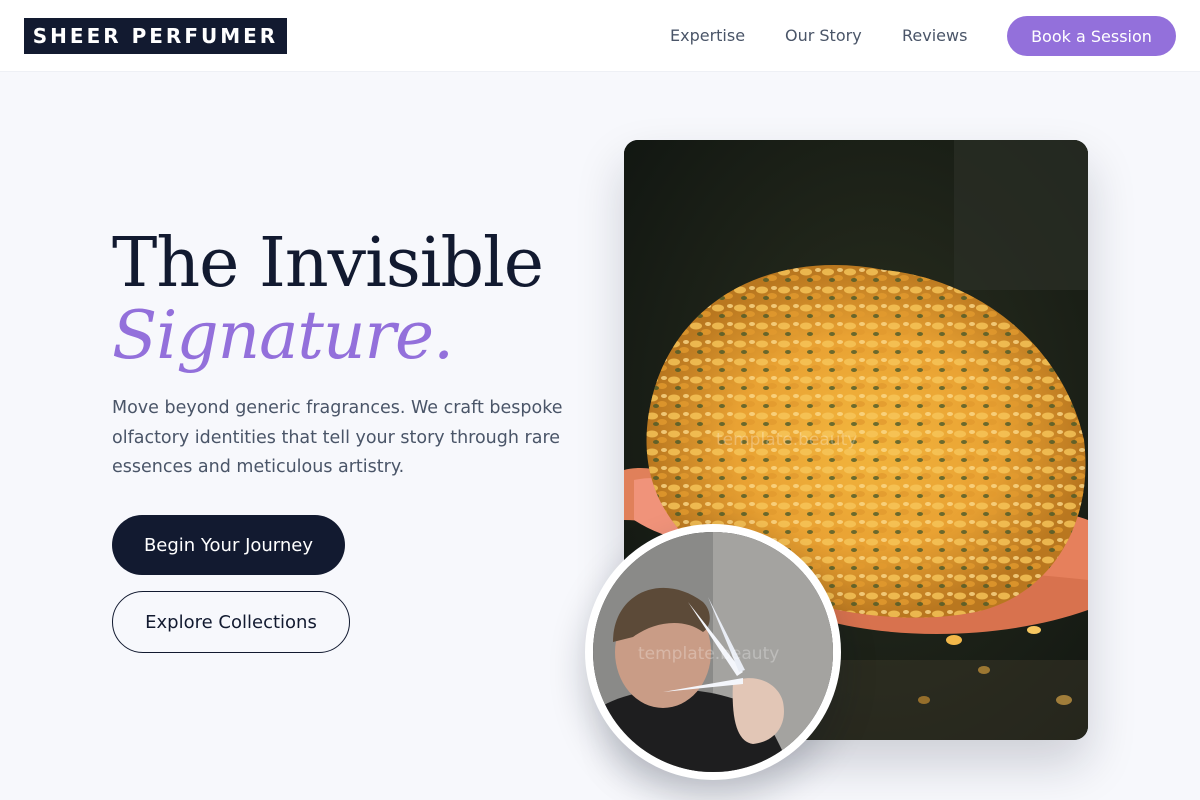 The image size is (1200, 800). Describe the element at coordinates (709, 654) in the screenshot. I see `portrait-watermark: template.beauty` at that location.